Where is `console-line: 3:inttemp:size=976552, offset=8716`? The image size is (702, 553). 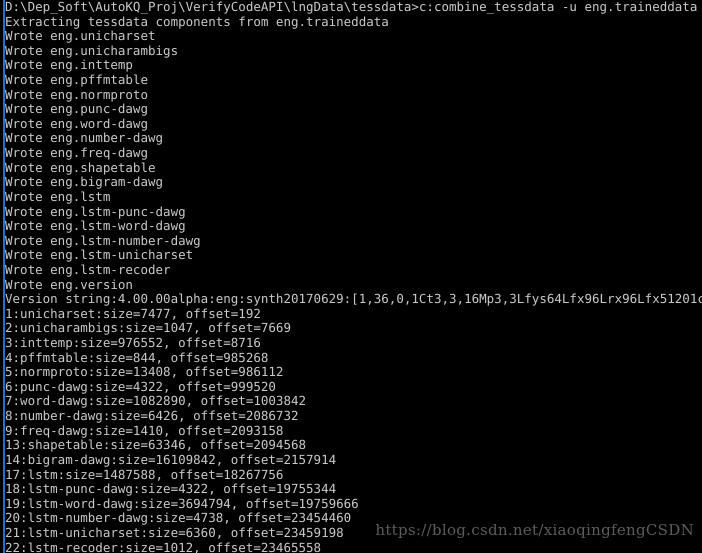
console-line: 3:inttemp:size=976552, offset=8716 is located at coordinates (133, 343).